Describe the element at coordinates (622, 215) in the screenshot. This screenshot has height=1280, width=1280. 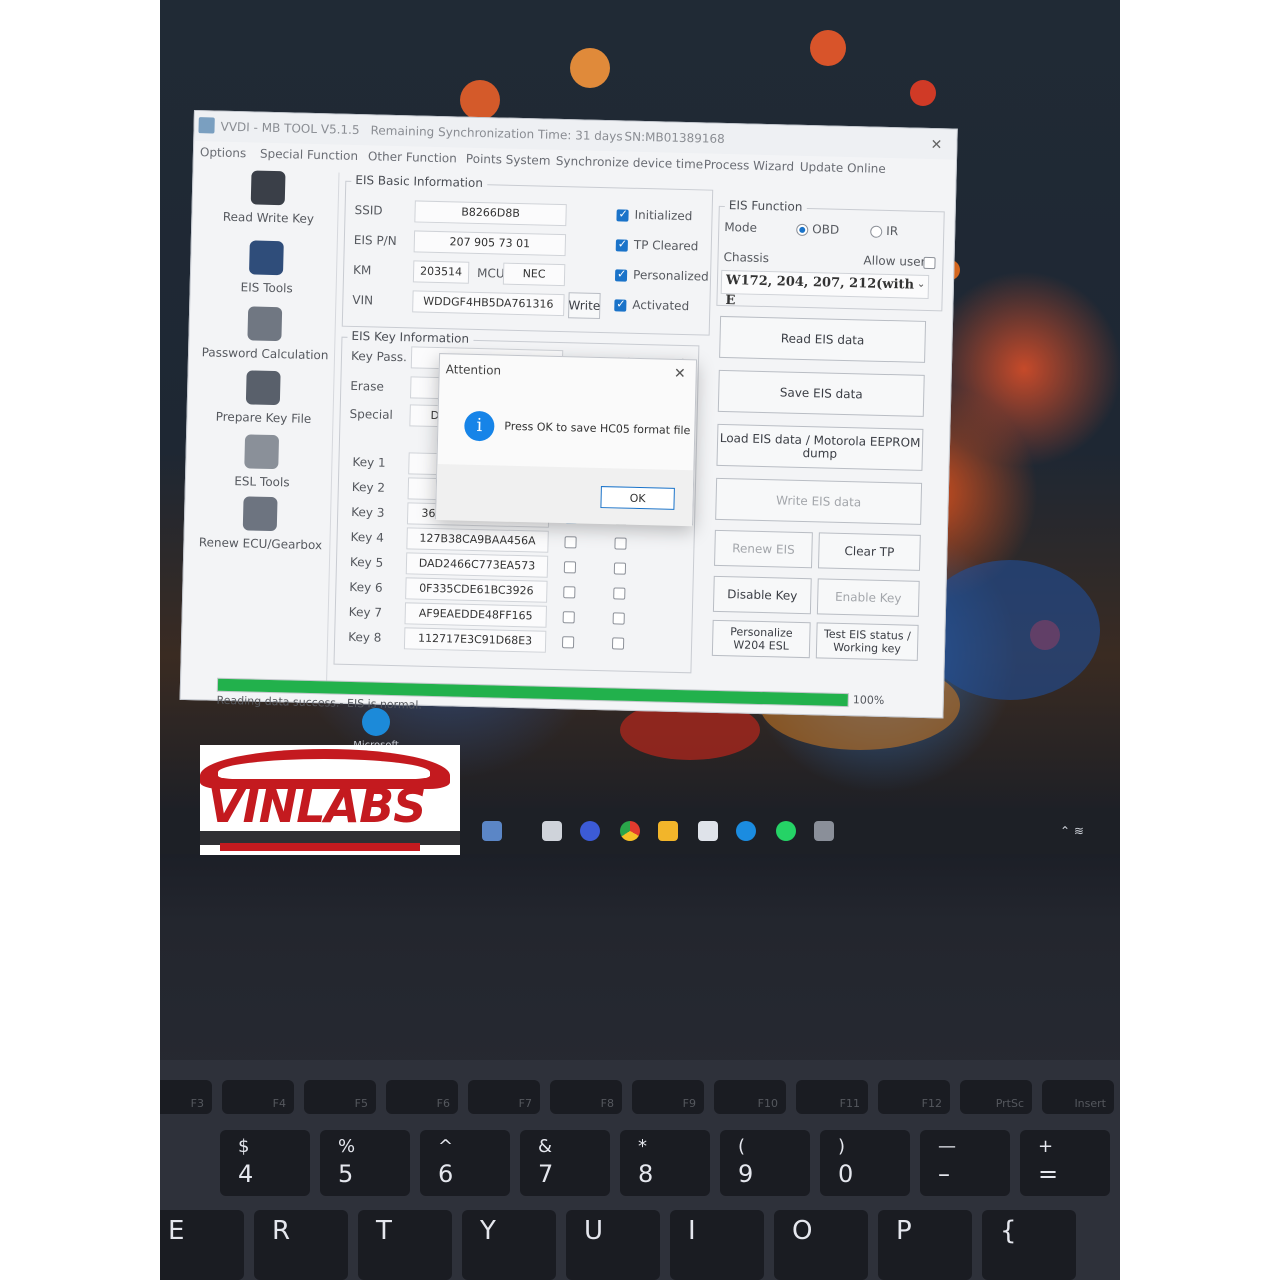
I see `initialized-checkbox` at that location.